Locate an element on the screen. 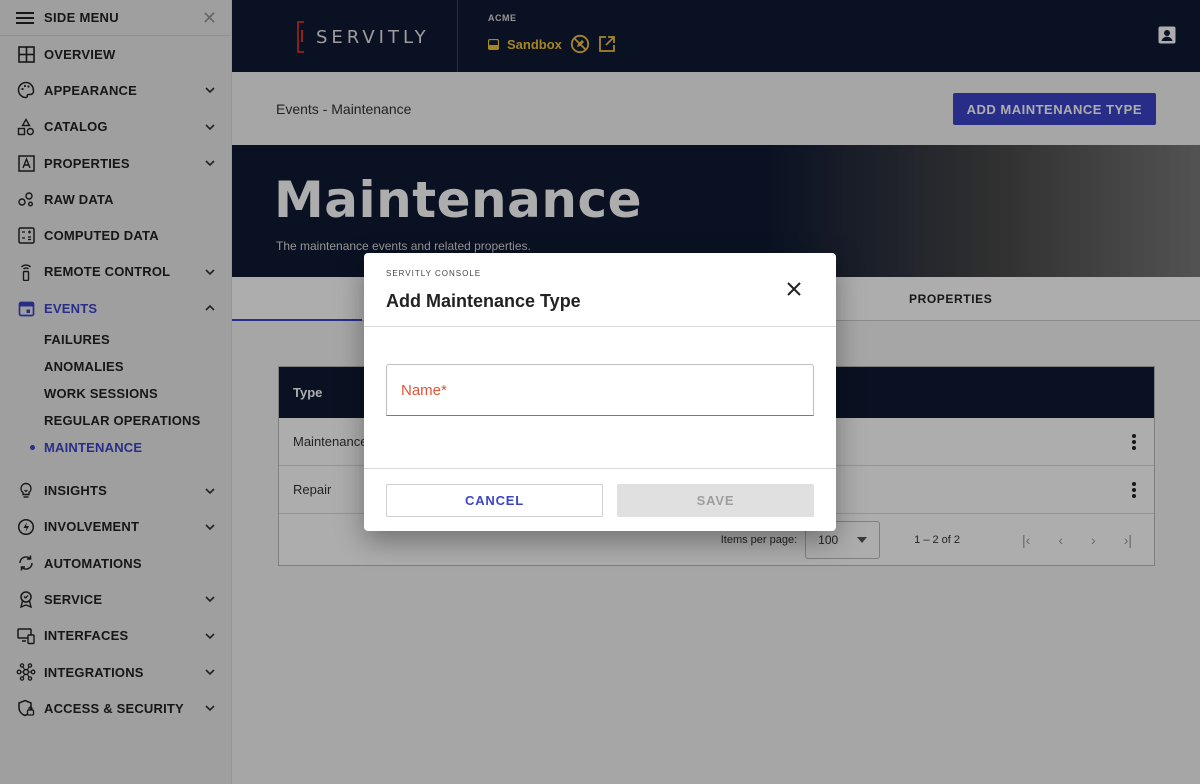 This screenshot has width=1200, height=784. name-field is located at coordinates (600, 390).